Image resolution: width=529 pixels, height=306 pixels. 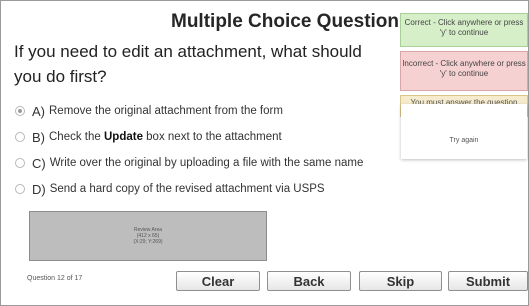 What do you see at coordinates (39, 189) in the screenshot?
I see `option-letter: D)` at bounding box center [39, 189].